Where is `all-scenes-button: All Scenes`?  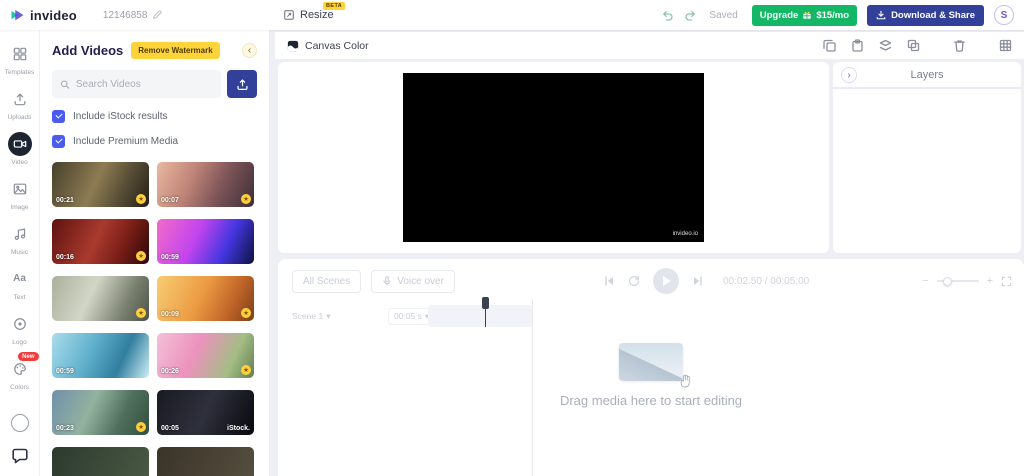
all-scenes-button: All Scenes is located at coordinates (327, 281).